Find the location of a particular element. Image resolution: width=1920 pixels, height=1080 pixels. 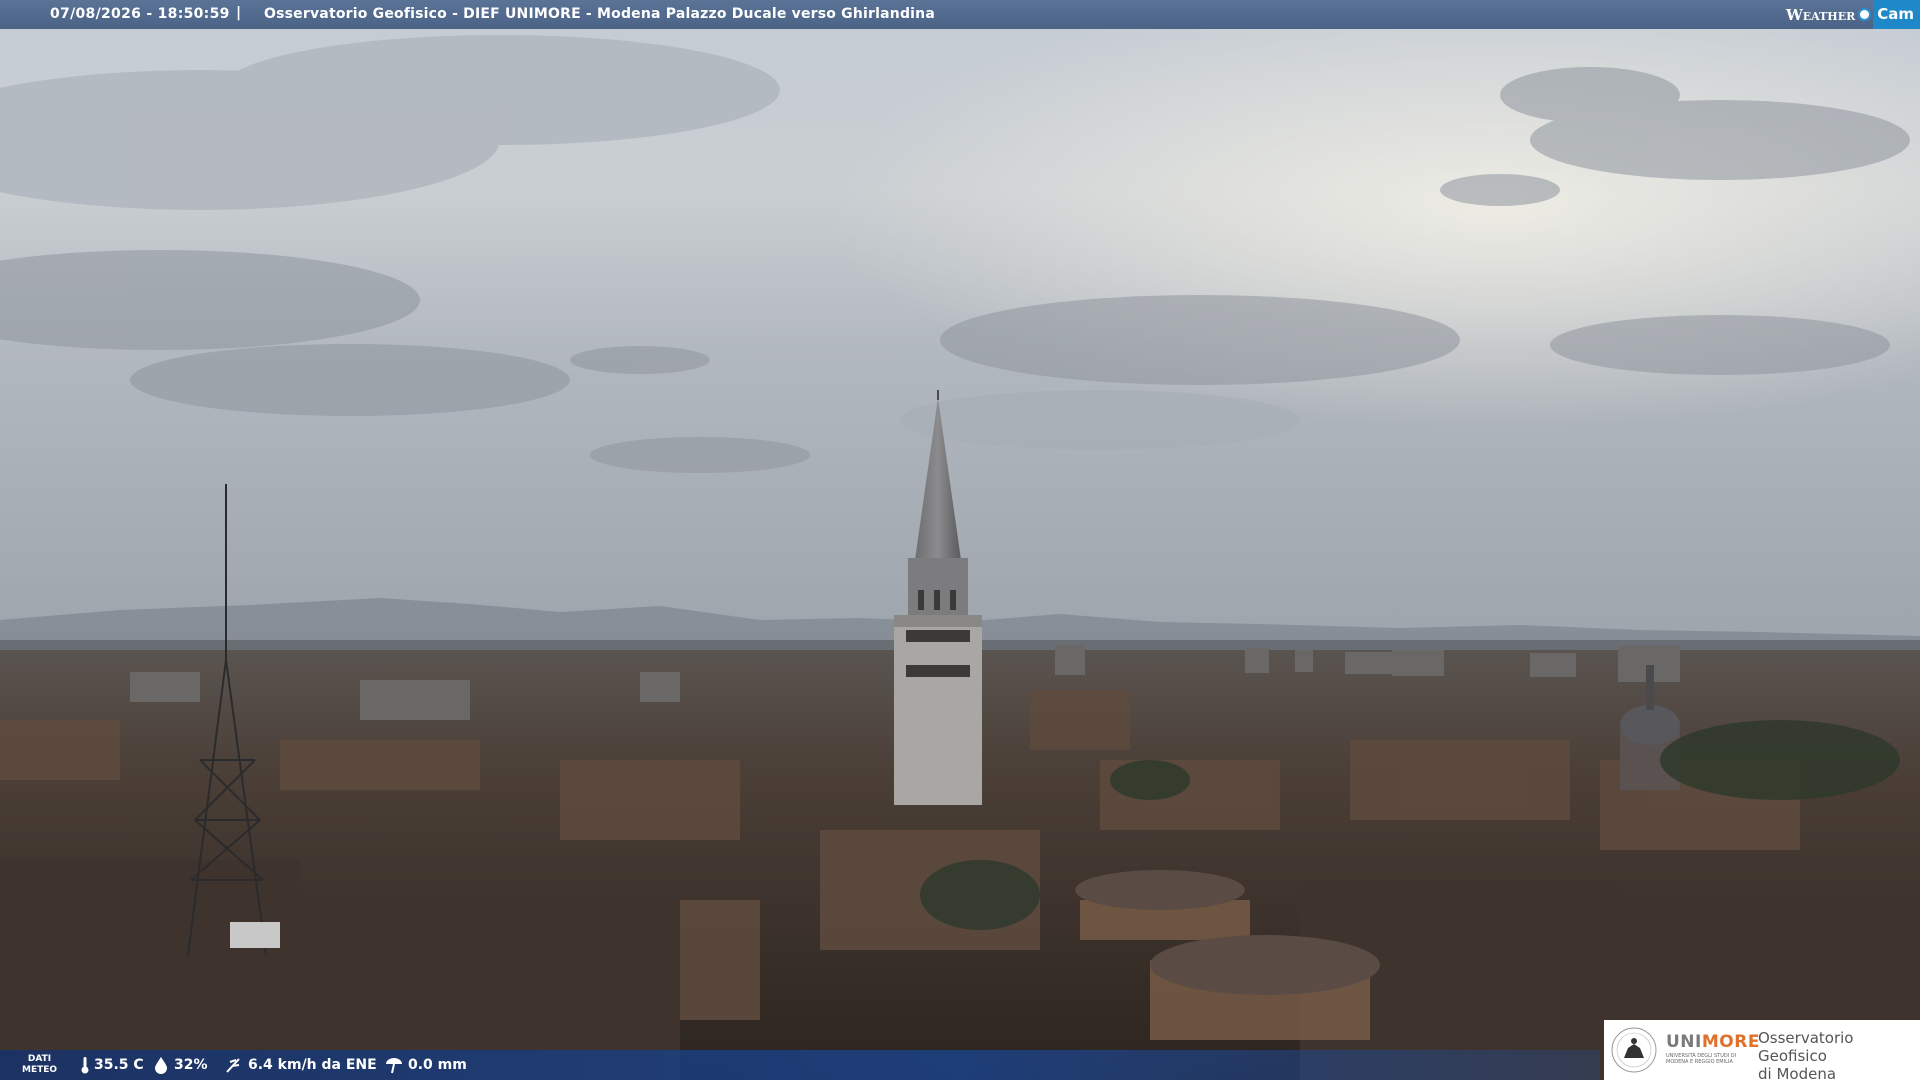

humidity-reading: 32% is located at coordinates (180, 1065).